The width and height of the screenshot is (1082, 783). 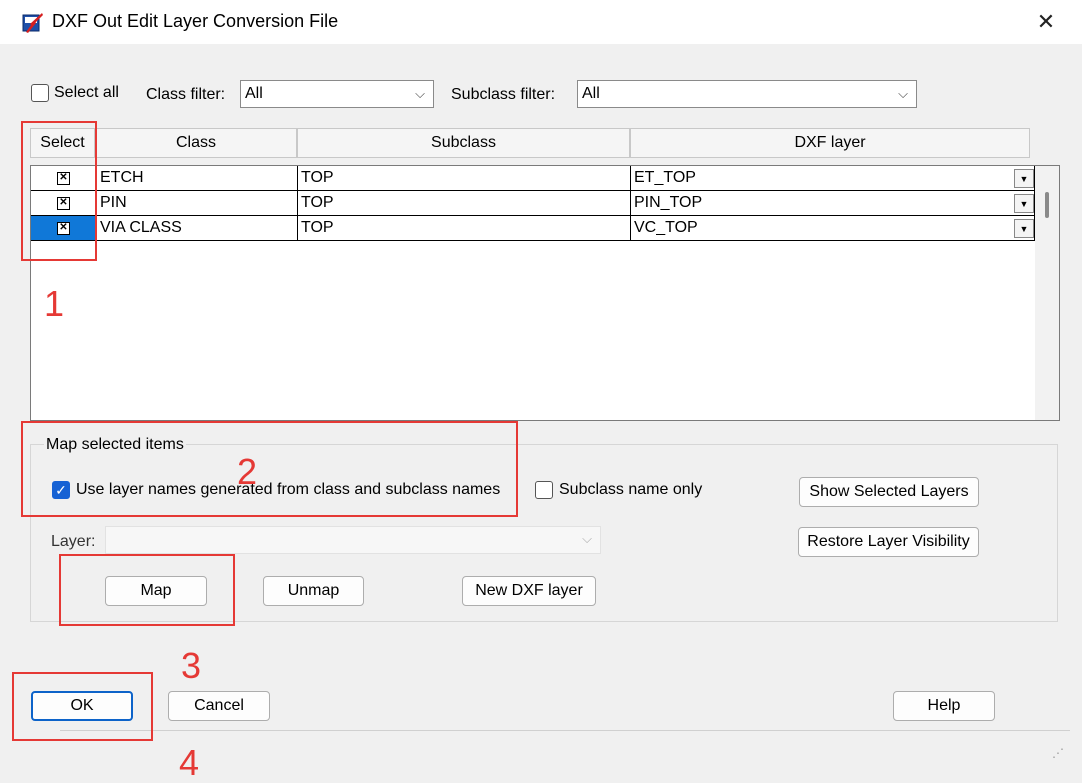 I want to click on class-filter-value: All, so click(x=254, y=93).